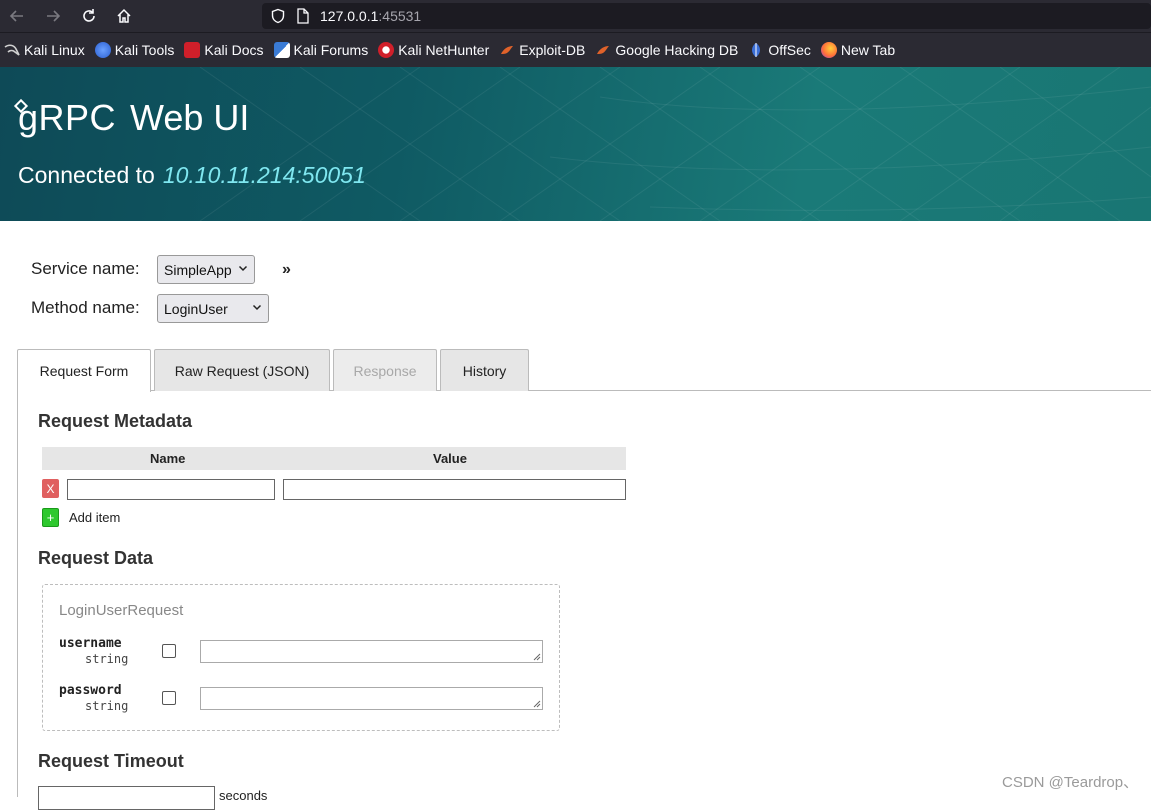  Describe the element at coordinates (484, 370) in the screenshot. I see `tab-history: History` at that location.